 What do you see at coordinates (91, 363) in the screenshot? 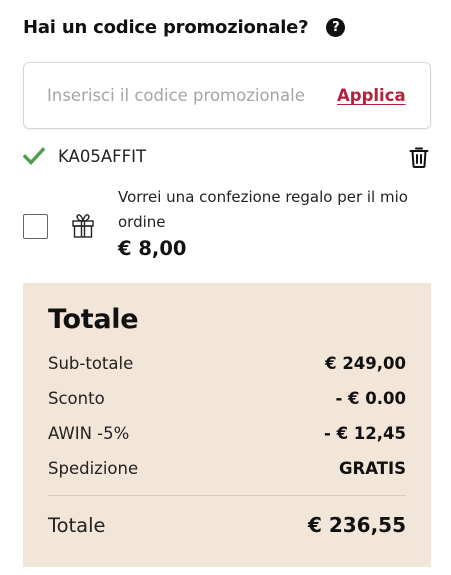
I see `summary-row-label: Sub-totale` at bounding box center [91, 363].